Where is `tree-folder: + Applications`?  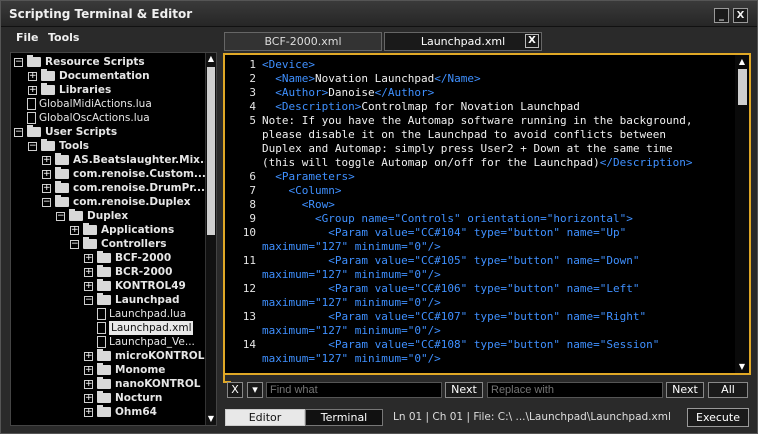
tree-folder: + Applications is located at coordinates (109, 230).